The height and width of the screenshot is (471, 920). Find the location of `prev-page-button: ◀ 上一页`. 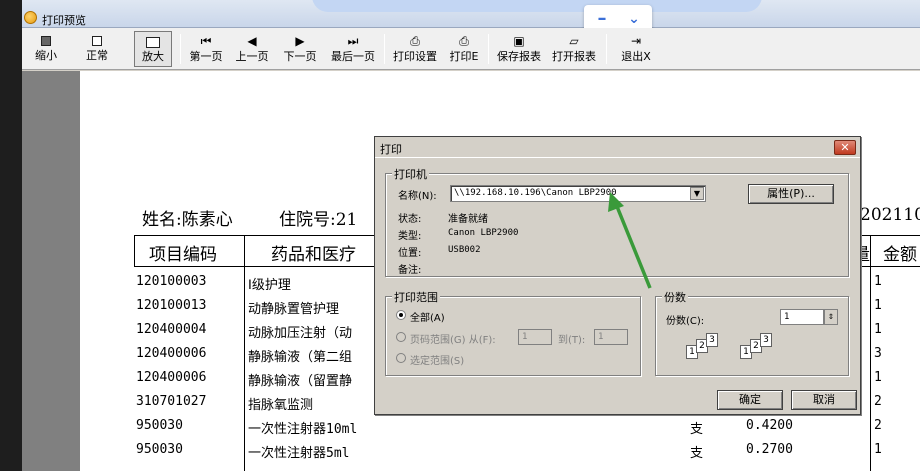

prev-page-button: ◀ 上一页 is located at coordinates (252, 49).